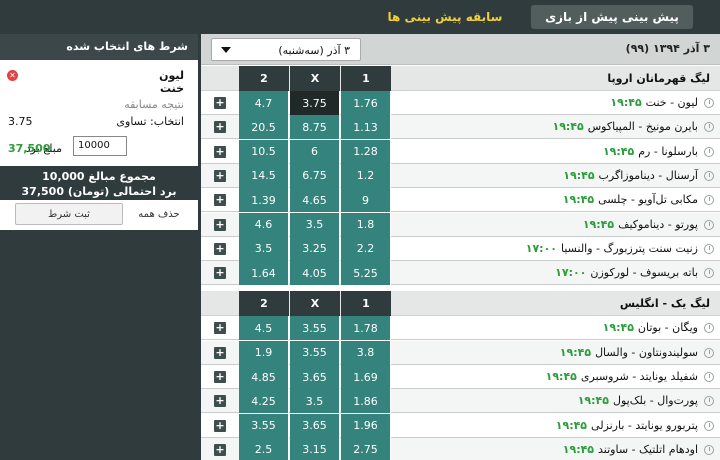 The image size is (720, 460). I want to click on odd-2-button: 1.64, so click(264, 273).